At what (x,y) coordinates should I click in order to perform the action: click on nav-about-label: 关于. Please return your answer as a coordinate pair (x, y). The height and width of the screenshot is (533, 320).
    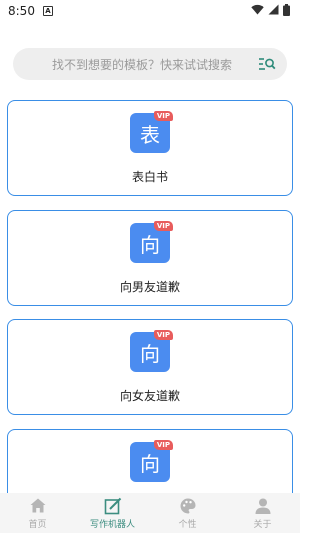
    Looking at the image, I should click on (262, 524).